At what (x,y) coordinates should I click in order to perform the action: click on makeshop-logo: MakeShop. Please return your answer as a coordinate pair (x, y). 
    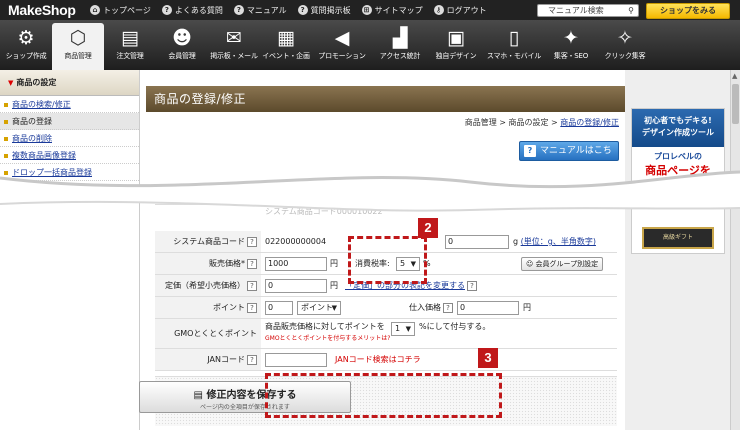
    Looking at the image, I should click on (49, 10).